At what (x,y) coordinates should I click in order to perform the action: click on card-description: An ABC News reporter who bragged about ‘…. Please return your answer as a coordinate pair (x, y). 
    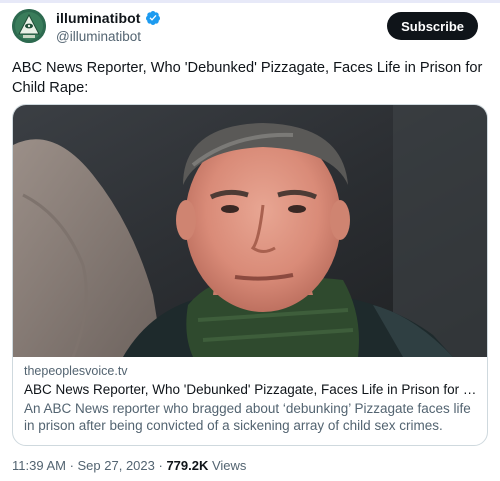
    Looking at the image, I should click on (247, 417).